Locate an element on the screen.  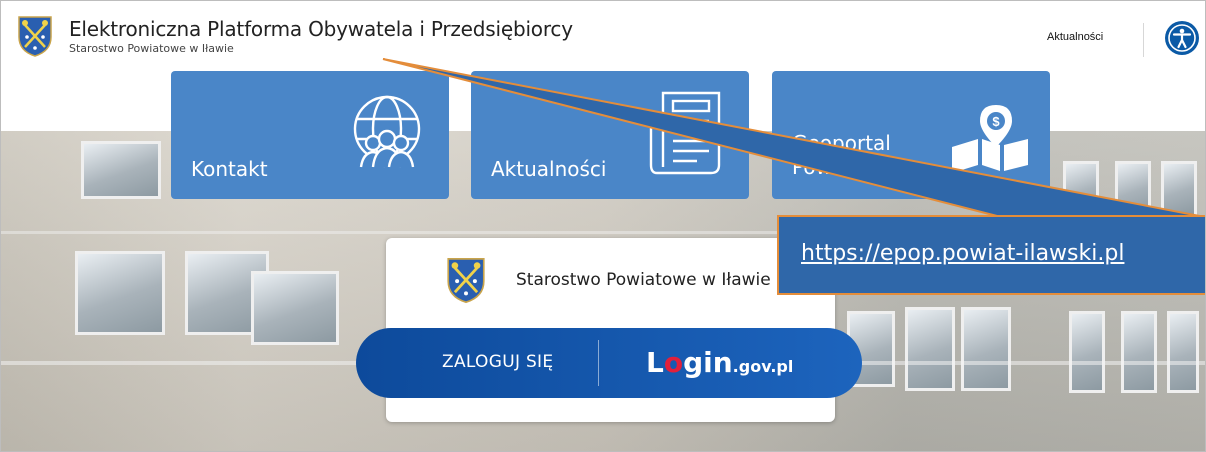
url-callout: https://epop.powiat-ilawski.pl is located at coordinates (991, 255).